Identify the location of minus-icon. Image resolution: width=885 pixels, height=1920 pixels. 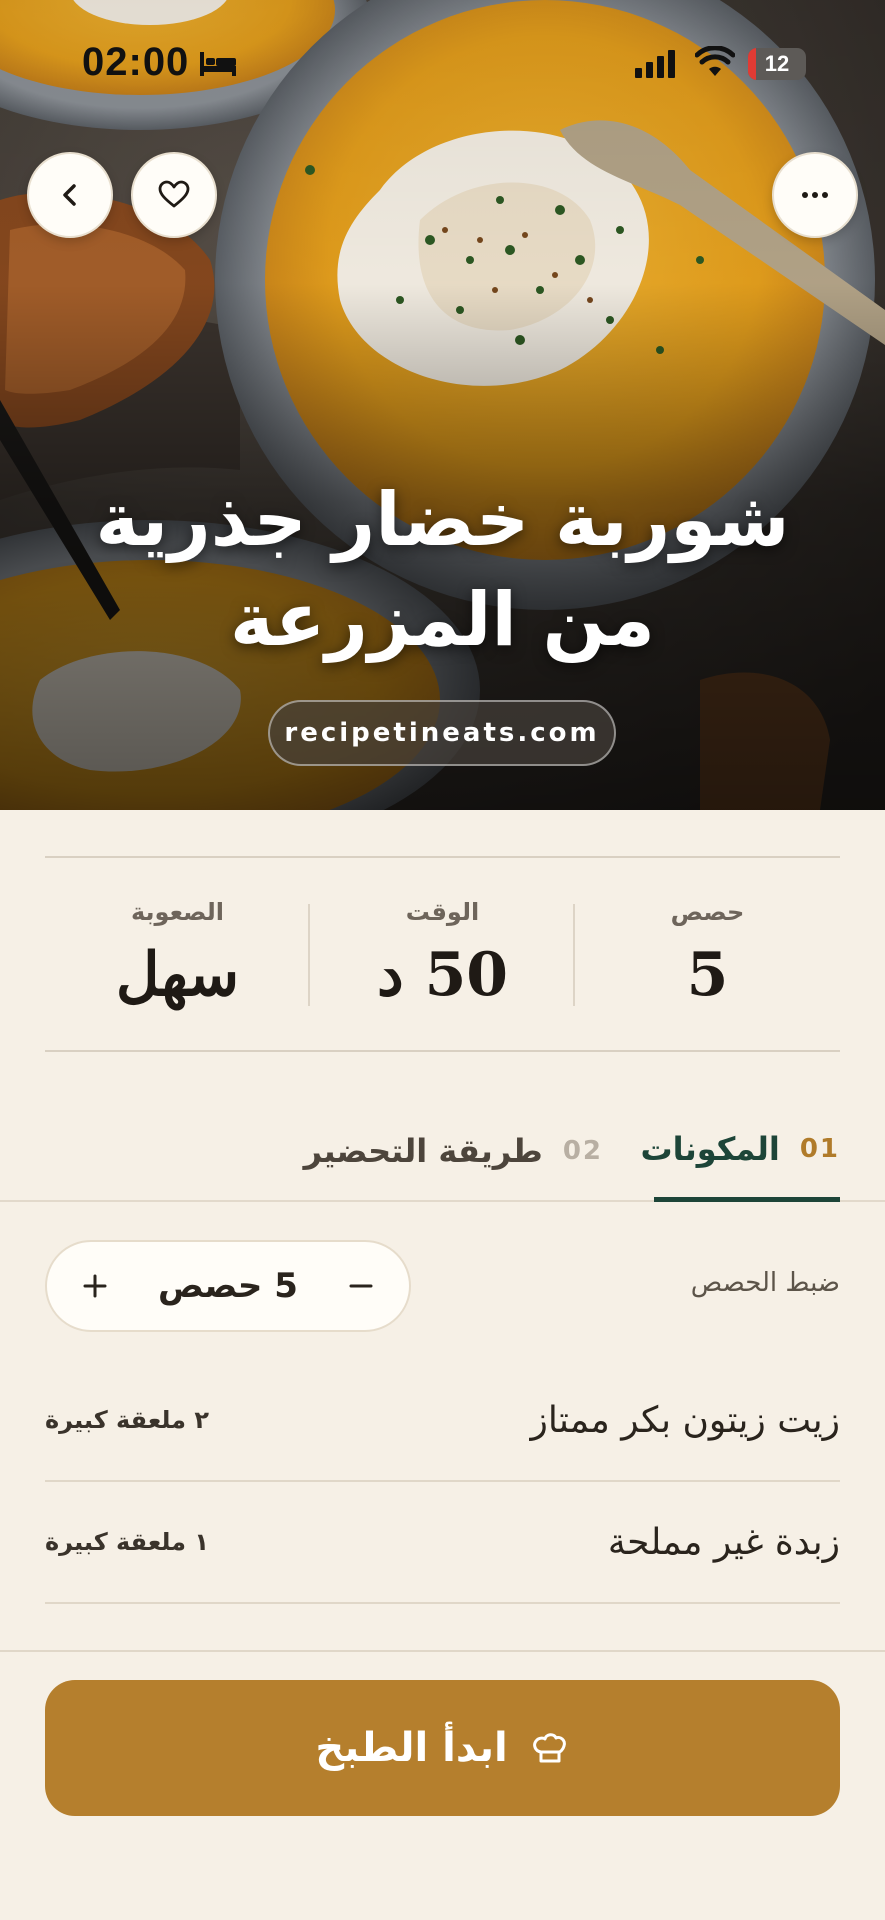
(361, 1286).